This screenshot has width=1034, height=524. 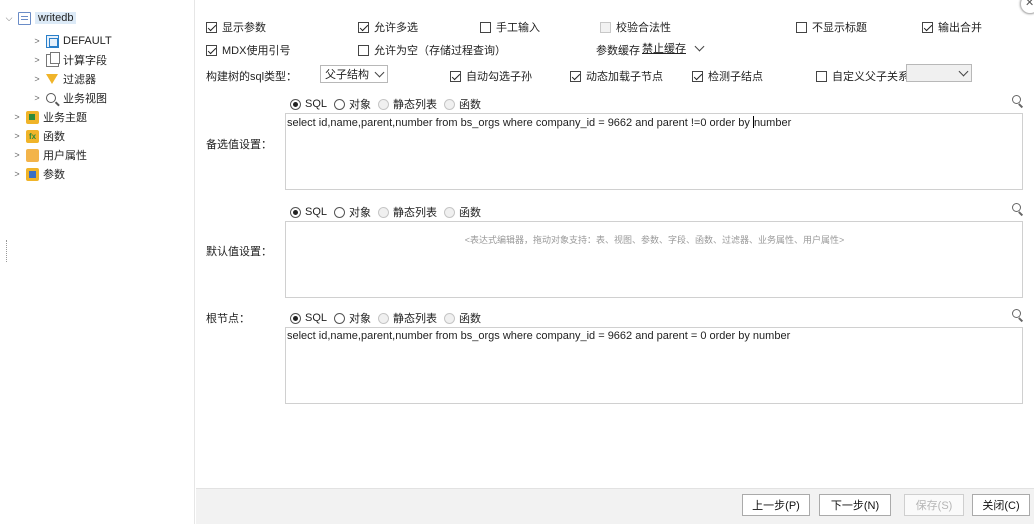 What do you see at coordinates (54, 137) in the screenshot?
I see `tree-item-label: 函数` at bounding box center [54, 137].